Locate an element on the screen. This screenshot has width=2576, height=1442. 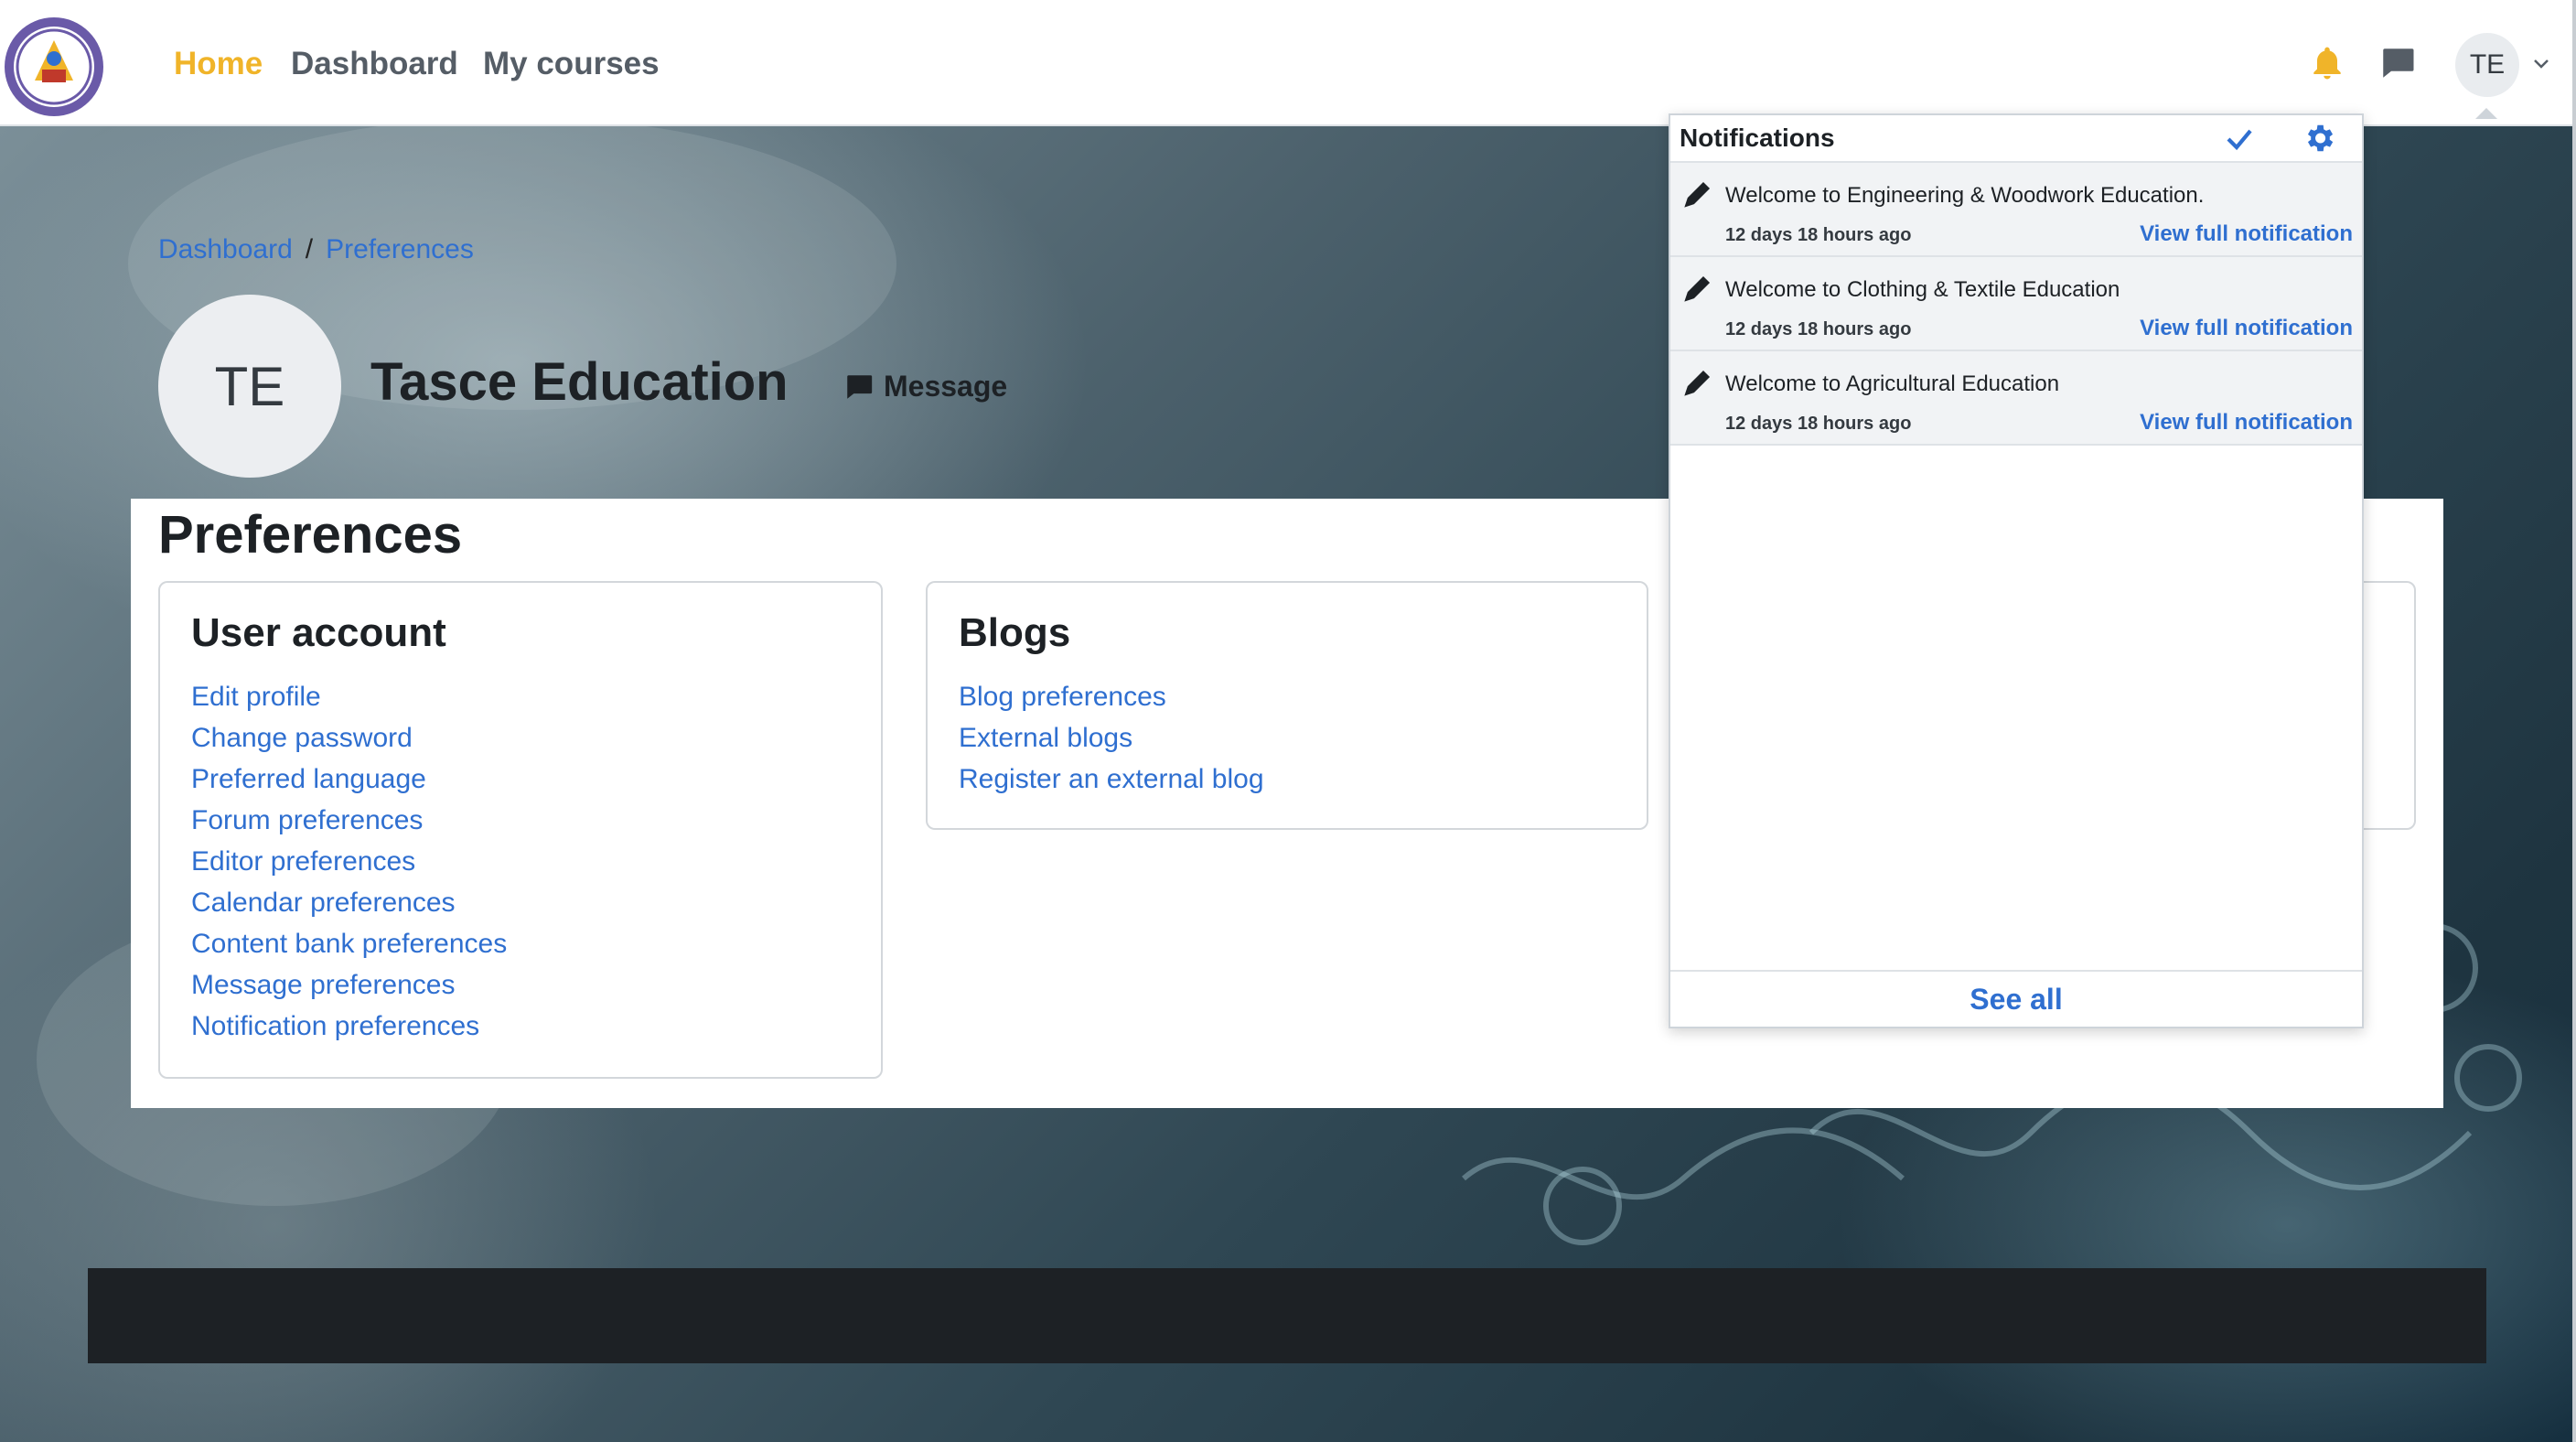
nav-link-dashboard: Dashboard is located at coordinates (375, 64).